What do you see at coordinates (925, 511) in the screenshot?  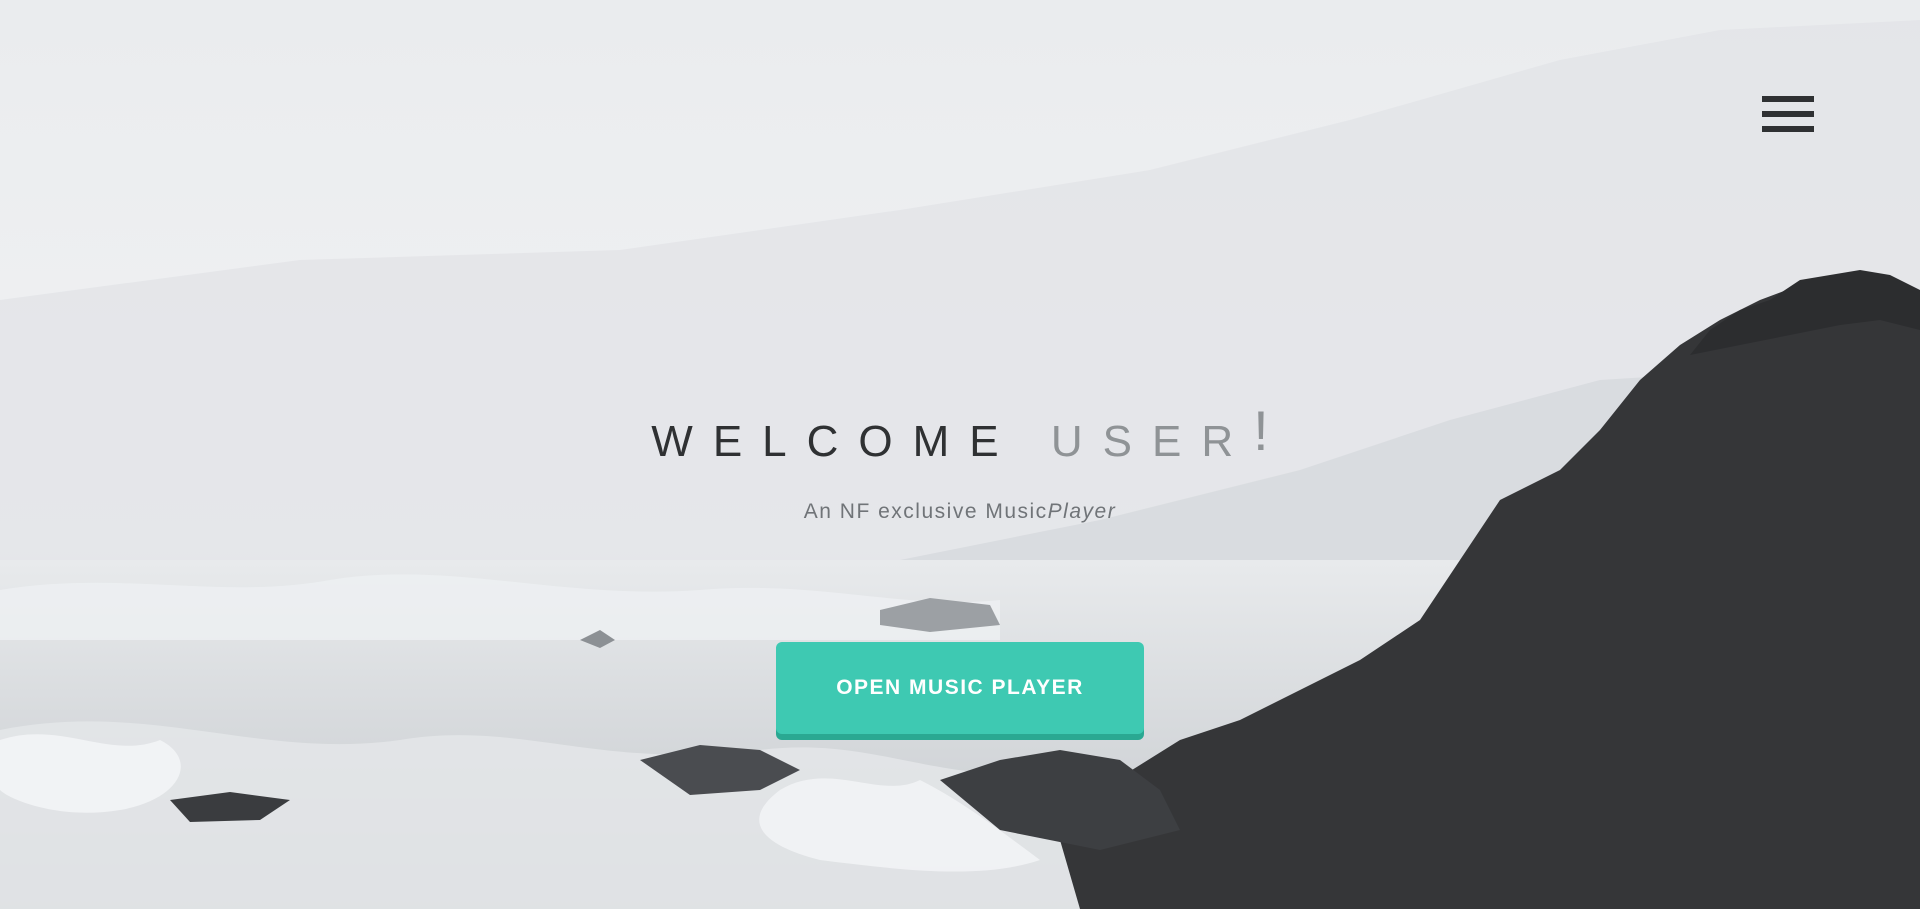 I see `subtitle-text: An NF exclusive Music` at bounding box center [925, 511].